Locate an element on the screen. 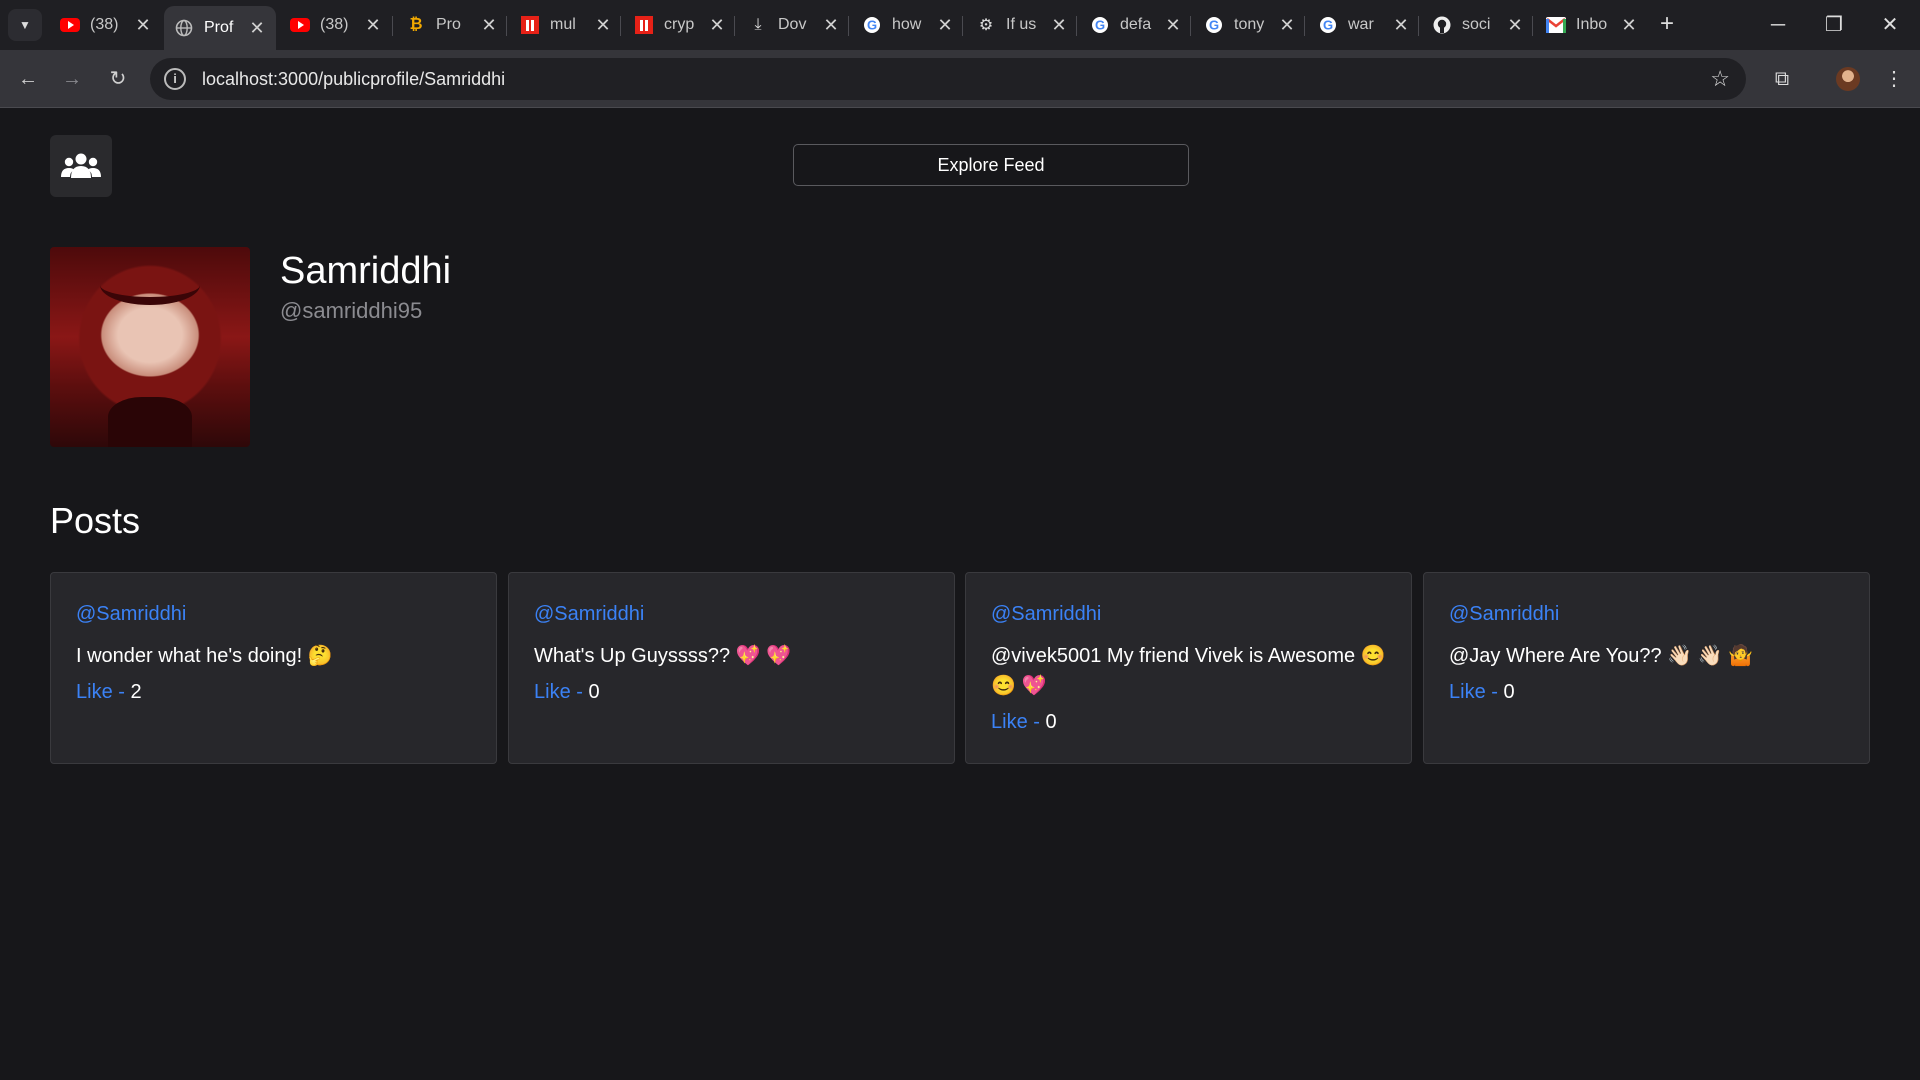  puzzle-icon: ⧉ is located at coordinates (1782, 79).